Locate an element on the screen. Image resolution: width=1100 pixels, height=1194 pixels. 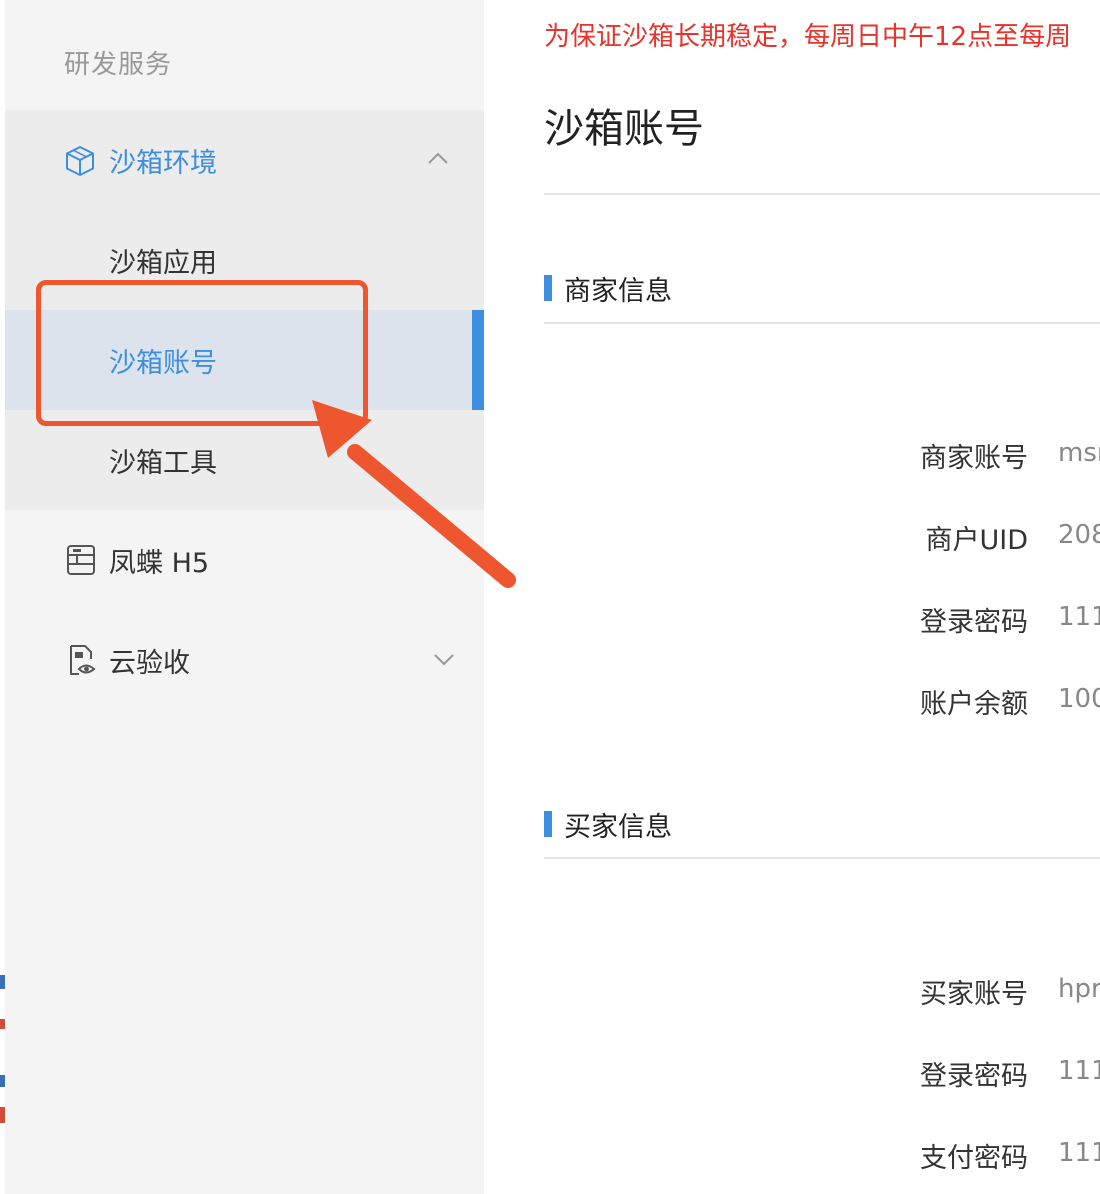
edge-artifact is located at coordinates (2, 1055).